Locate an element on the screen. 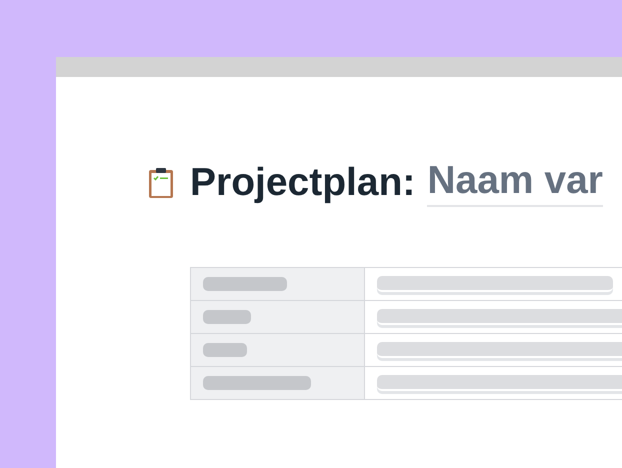 The image size is (622, 468). page-title: Projectplan: is located at coordinates (303, 183).